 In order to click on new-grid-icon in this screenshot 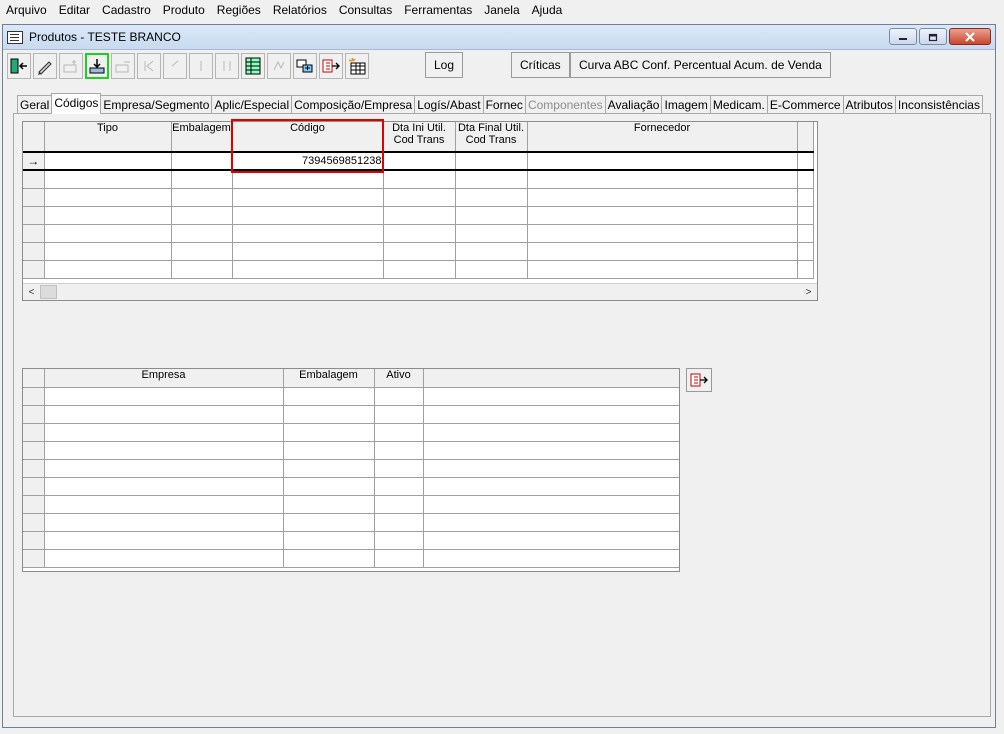, I will do `click(357, 66)`.